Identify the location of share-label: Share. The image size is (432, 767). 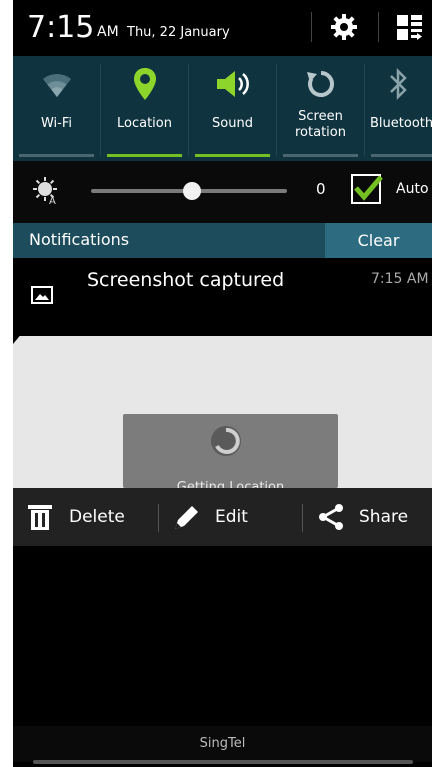
(384, 517).